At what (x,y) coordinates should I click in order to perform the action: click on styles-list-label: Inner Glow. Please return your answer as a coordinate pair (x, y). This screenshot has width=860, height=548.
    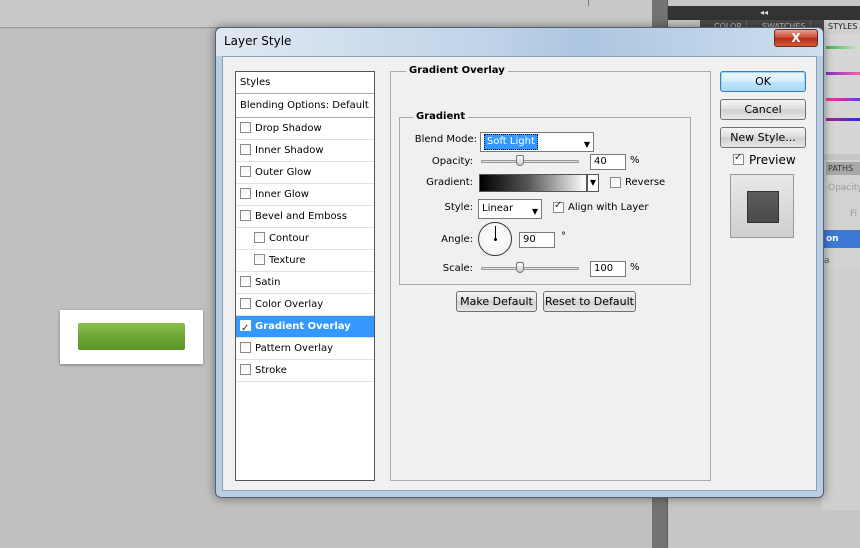
    Looking at the image, I should click on (282, 194).